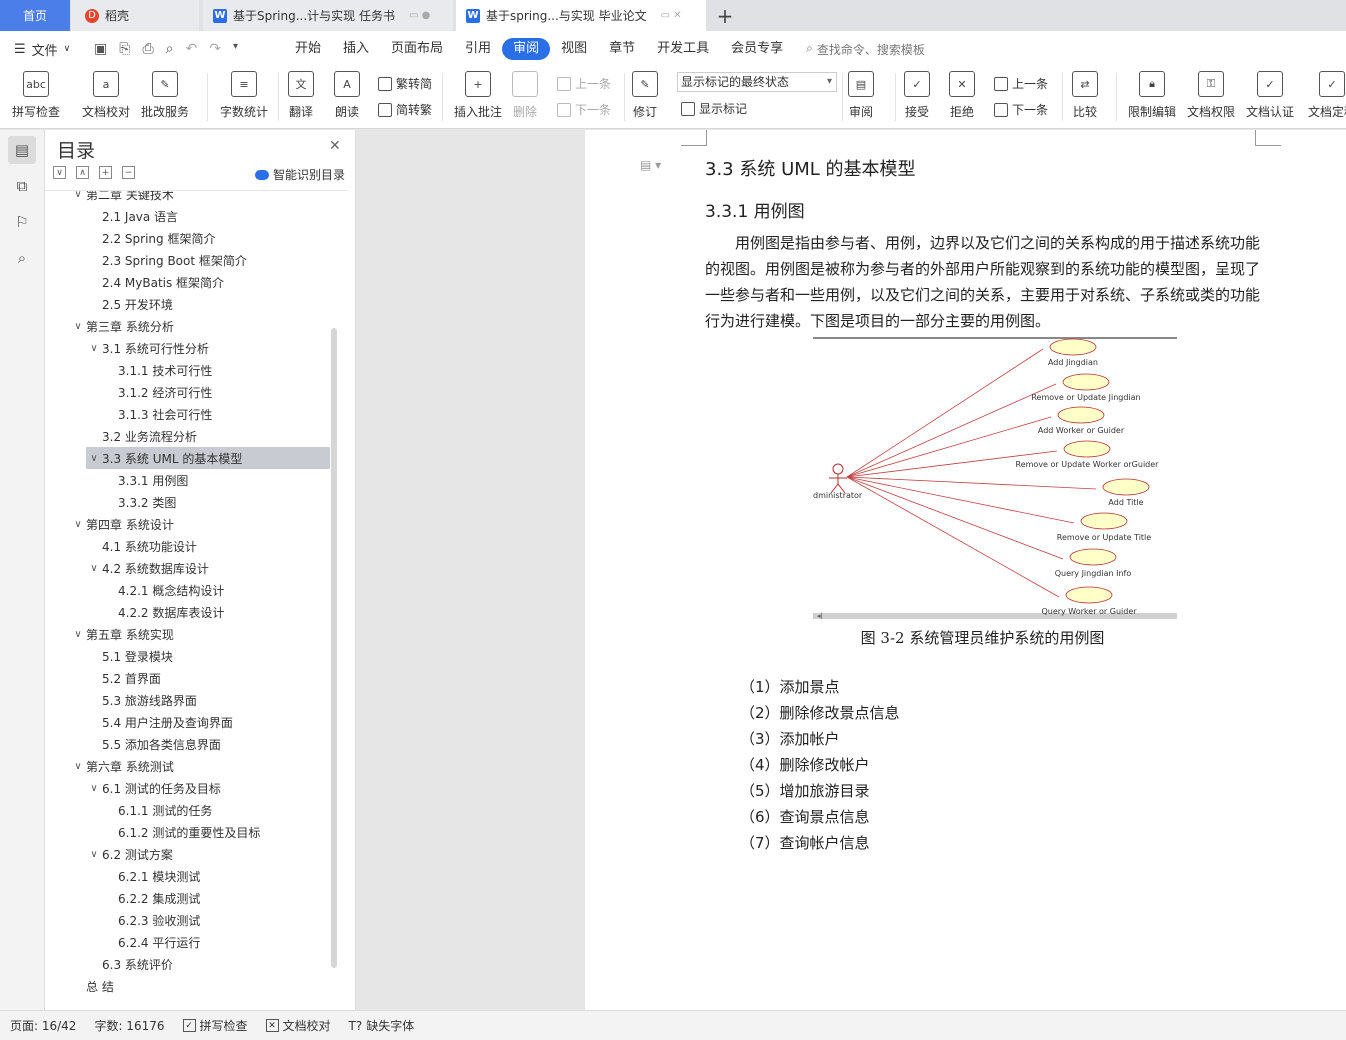  I want to click on toc-item: 5.4 用户注册及查询界面, so click(208, 722).